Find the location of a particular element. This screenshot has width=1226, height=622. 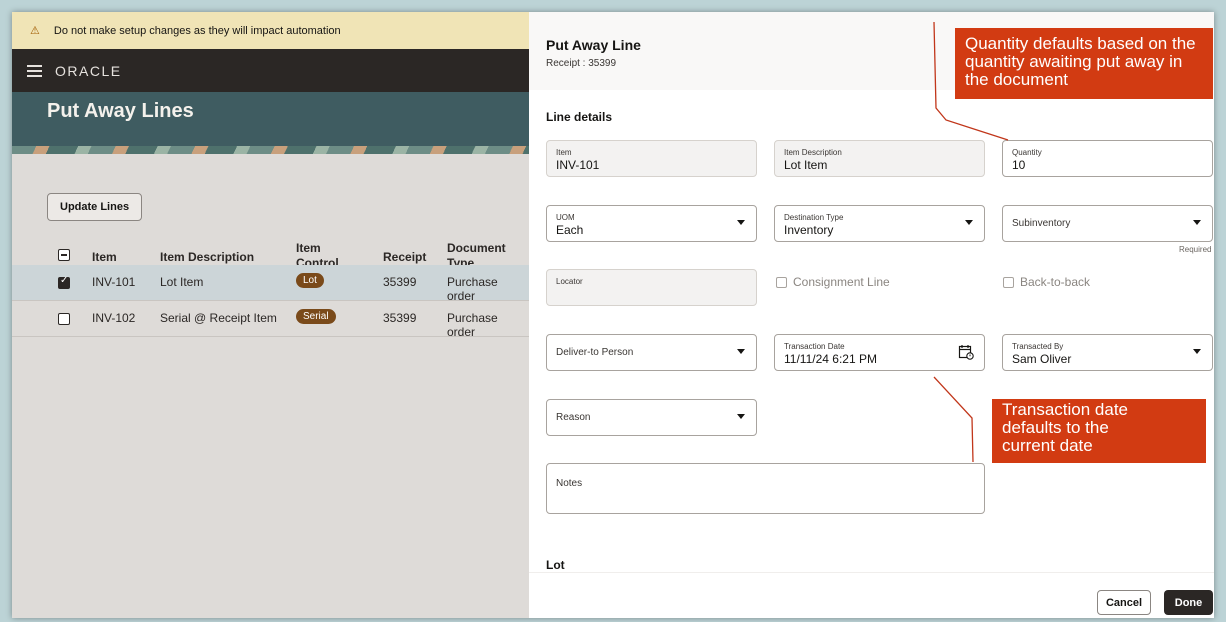

callout-line: Transaction date is located at coordinates (1065, 409).